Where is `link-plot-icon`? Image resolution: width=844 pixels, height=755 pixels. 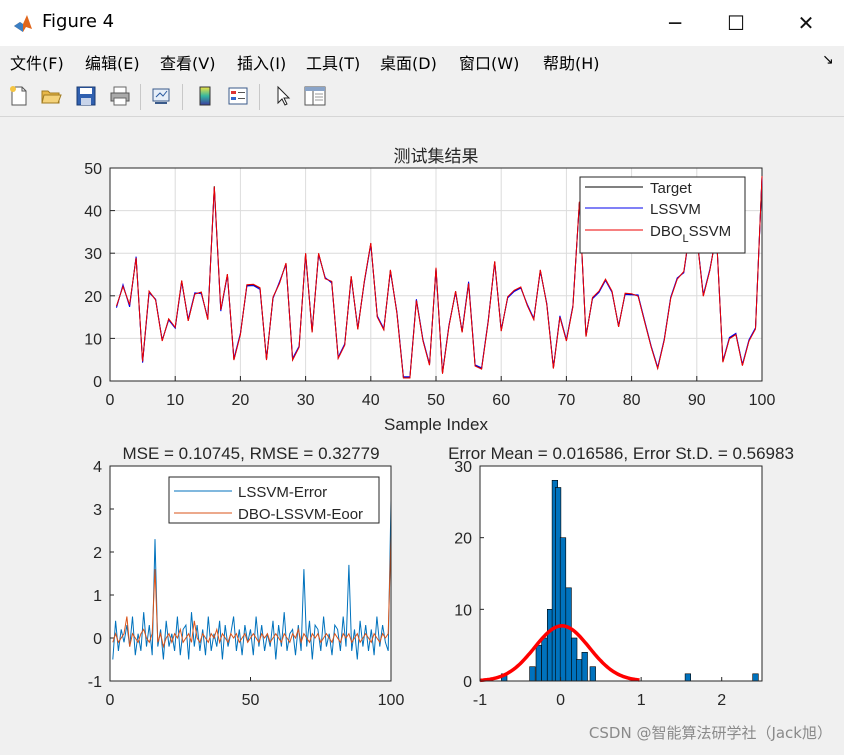
link-plot-icon is located at coordinates (161, 96).